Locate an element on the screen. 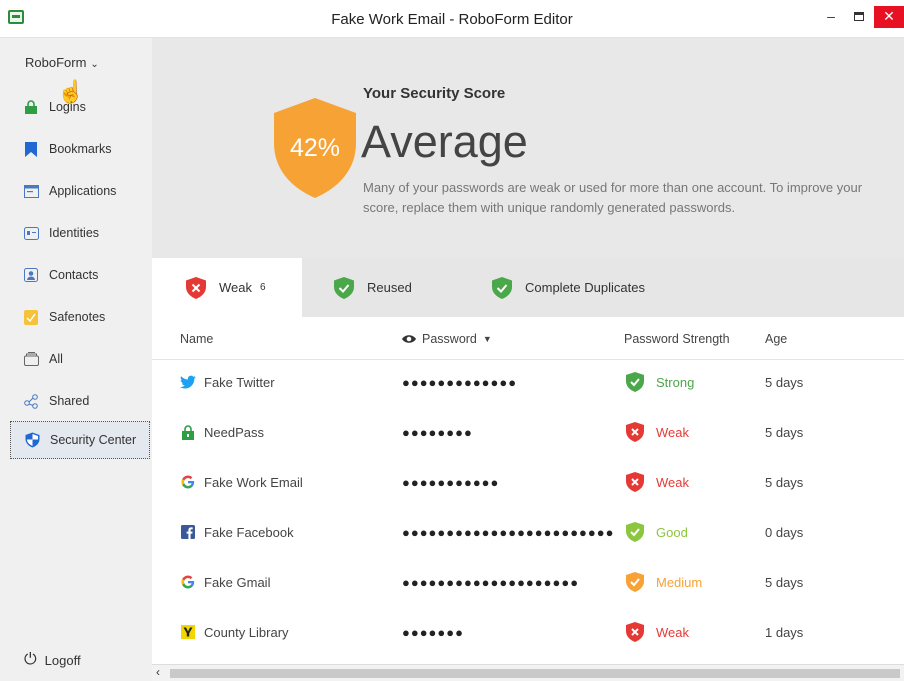  age-value: 1 days is located at coordinates (784, 632).